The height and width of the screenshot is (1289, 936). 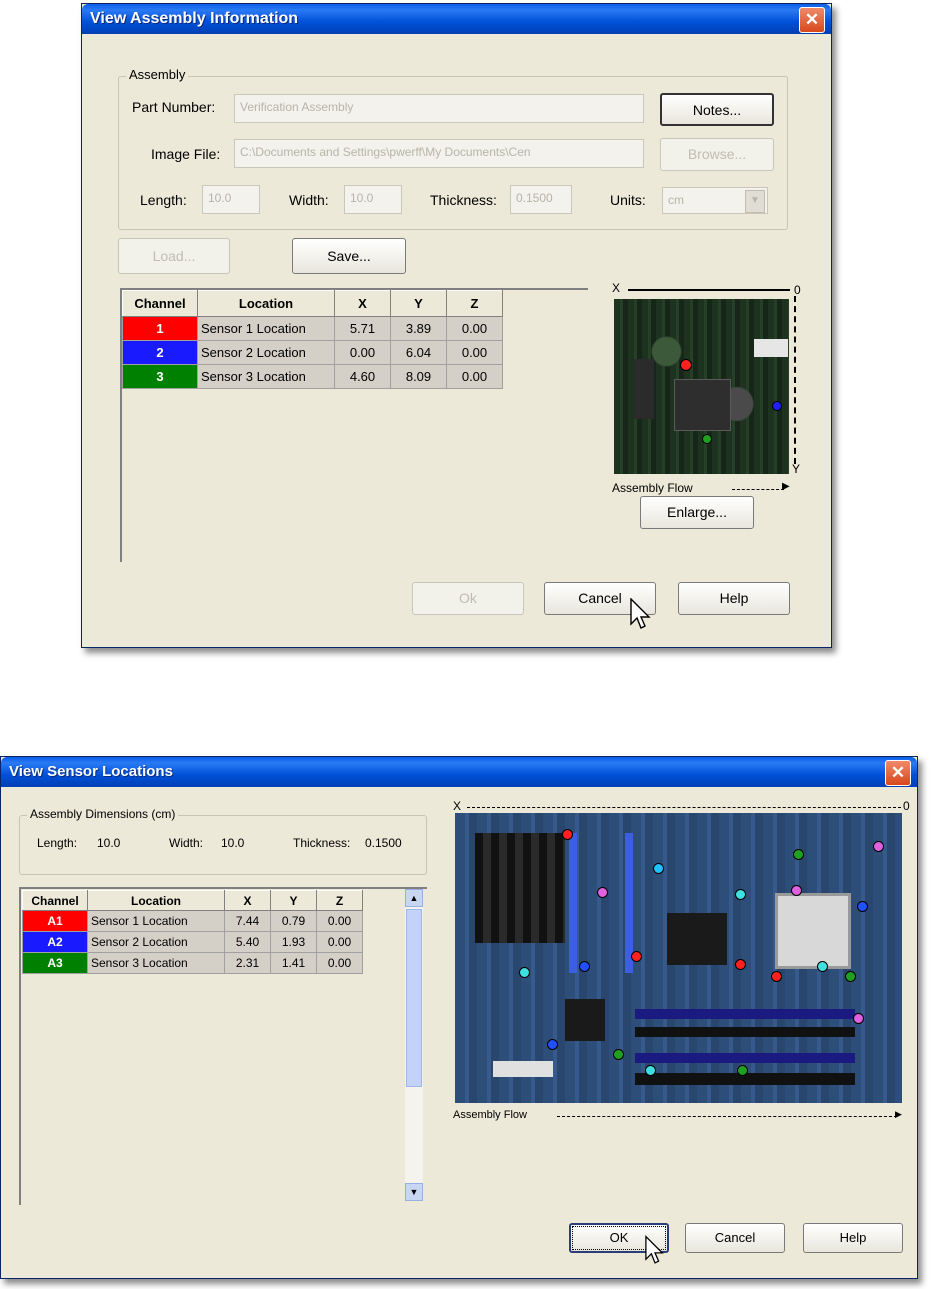 What do you see at coordinates (459, 772) in the screenshot?
I see `title-bar: View Sensor Locations ✕` at bounding box center [459, 772].